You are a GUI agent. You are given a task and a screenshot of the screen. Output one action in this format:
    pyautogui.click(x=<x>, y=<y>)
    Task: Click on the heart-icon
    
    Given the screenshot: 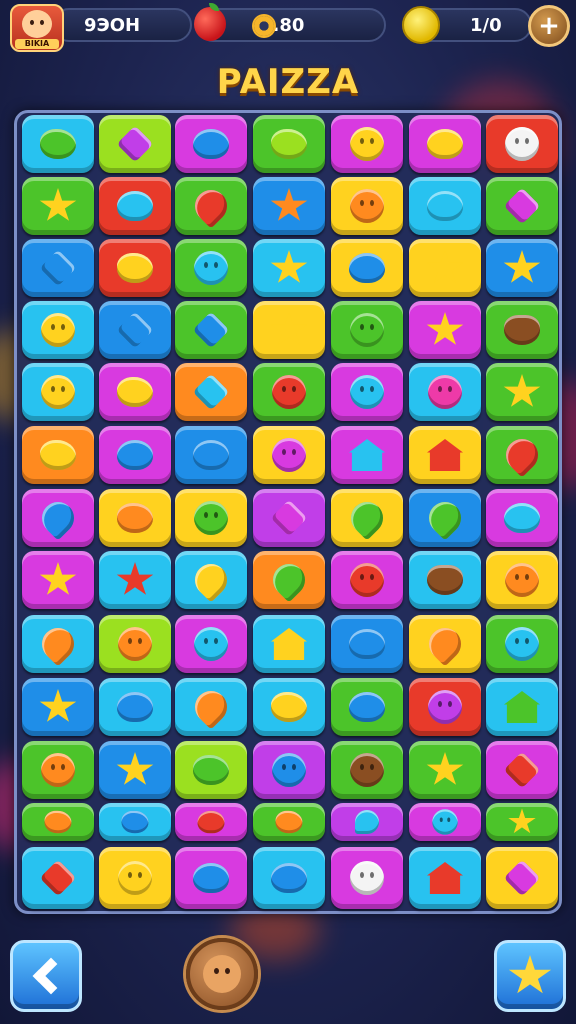 What is the action you would take?
    pyautogui.click(x=367, y=707)
    